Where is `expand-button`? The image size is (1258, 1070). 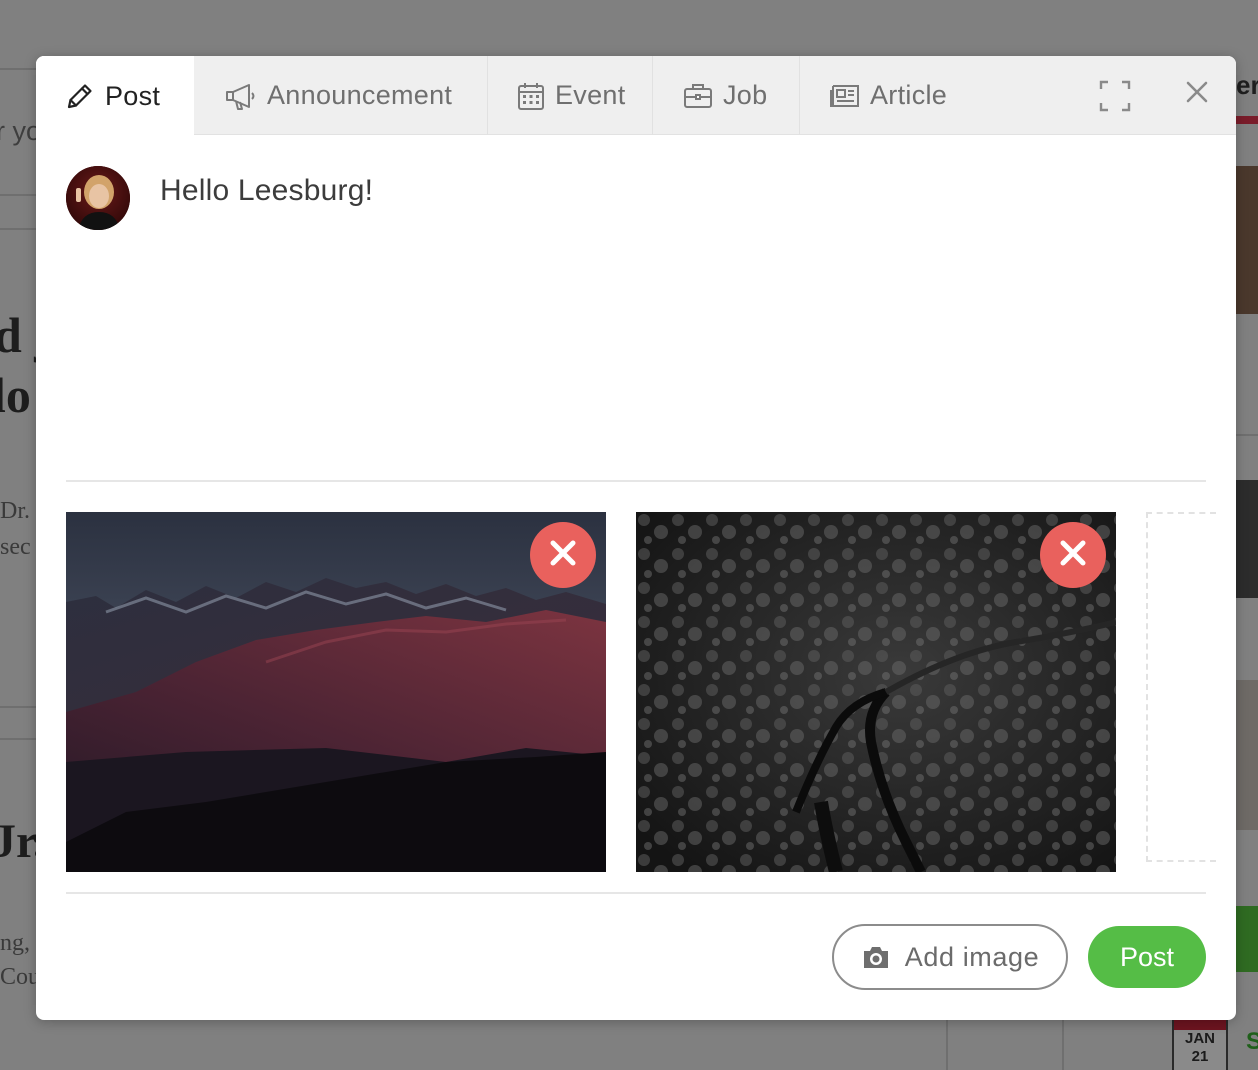
expand-button is located at coordinates (1115, 96).